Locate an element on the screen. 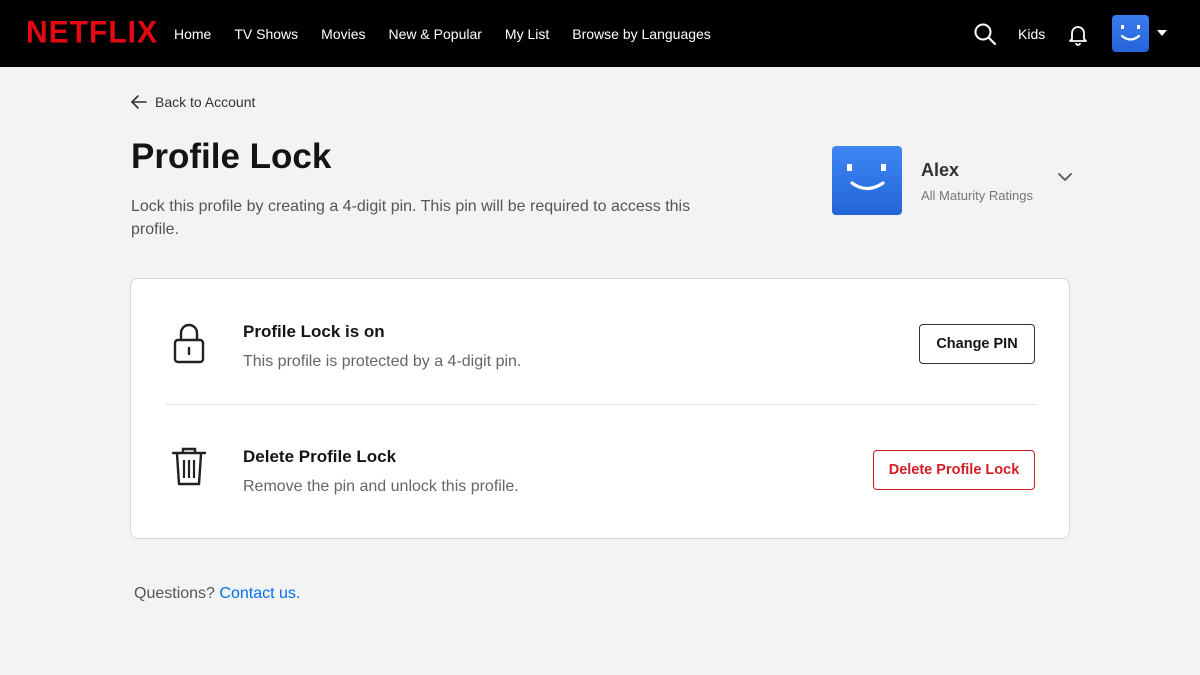 This screenshot has height=675, width=1200. avatar is located at coordinates (1130, 33).